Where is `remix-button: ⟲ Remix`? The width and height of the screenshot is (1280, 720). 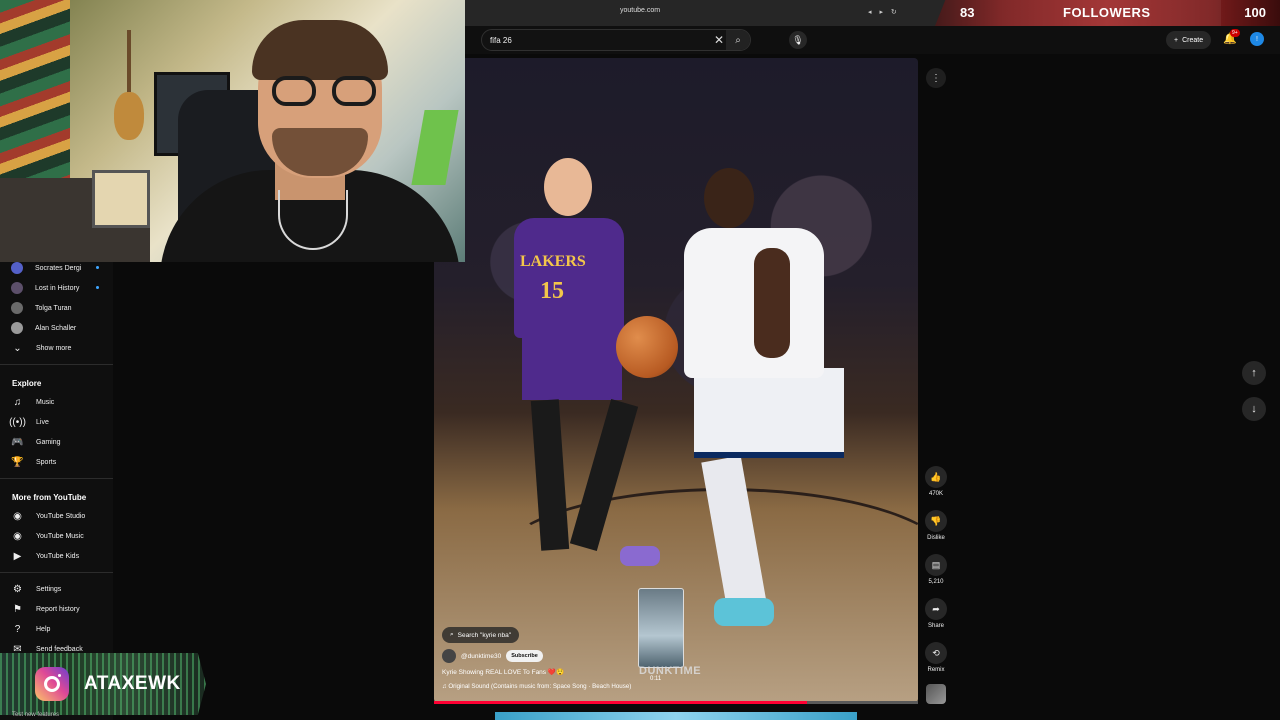
remix-button: ⟲ Remix is located at coordinates (936, 657).